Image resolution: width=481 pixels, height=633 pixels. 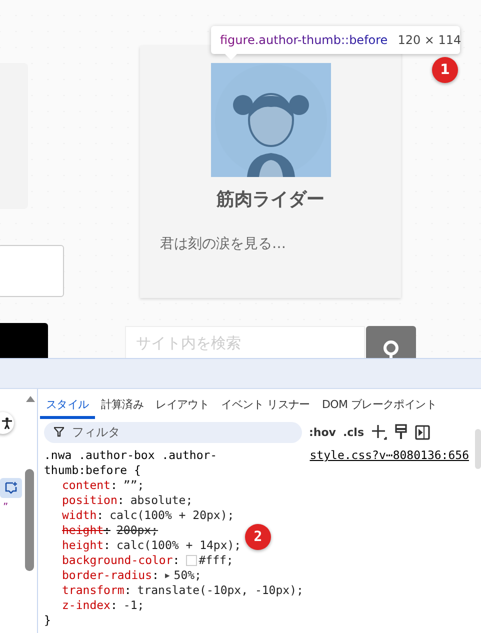 What do you see at coordinates (167, 575) in the screenshot?
I see `expand-toggle: ▶` at bounding box center [167, 575].